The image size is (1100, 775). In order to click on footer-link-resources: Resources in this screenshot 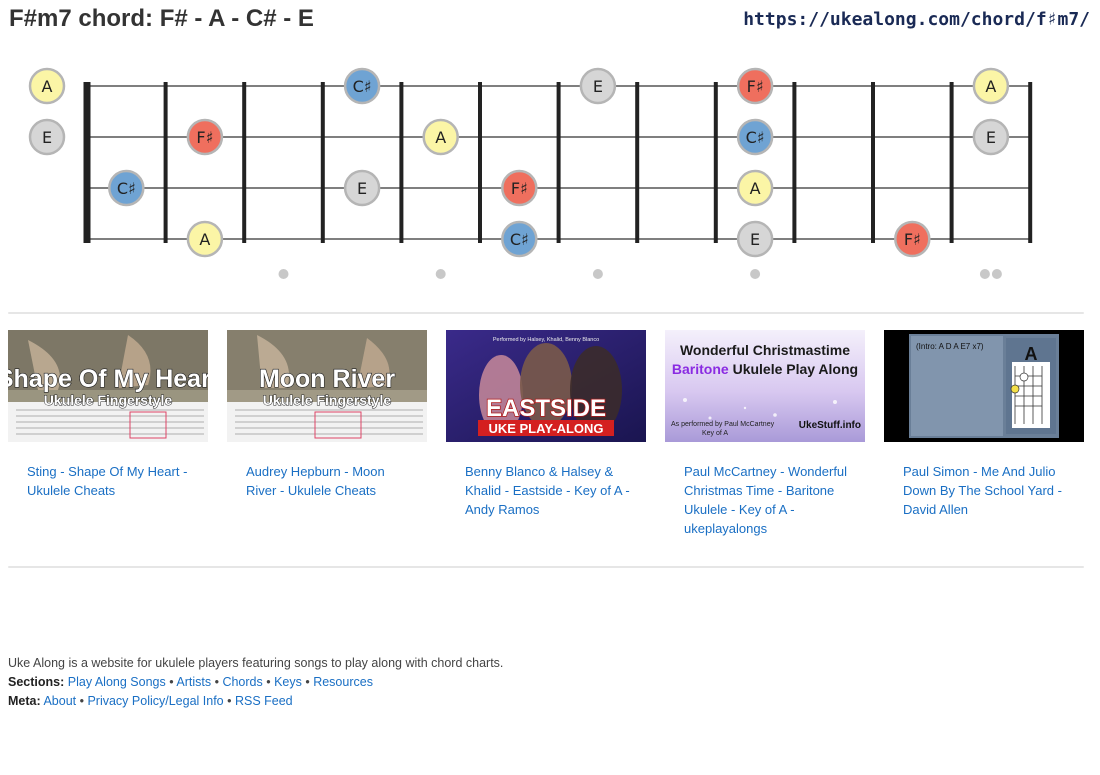, I will do `click(343, 682)`.